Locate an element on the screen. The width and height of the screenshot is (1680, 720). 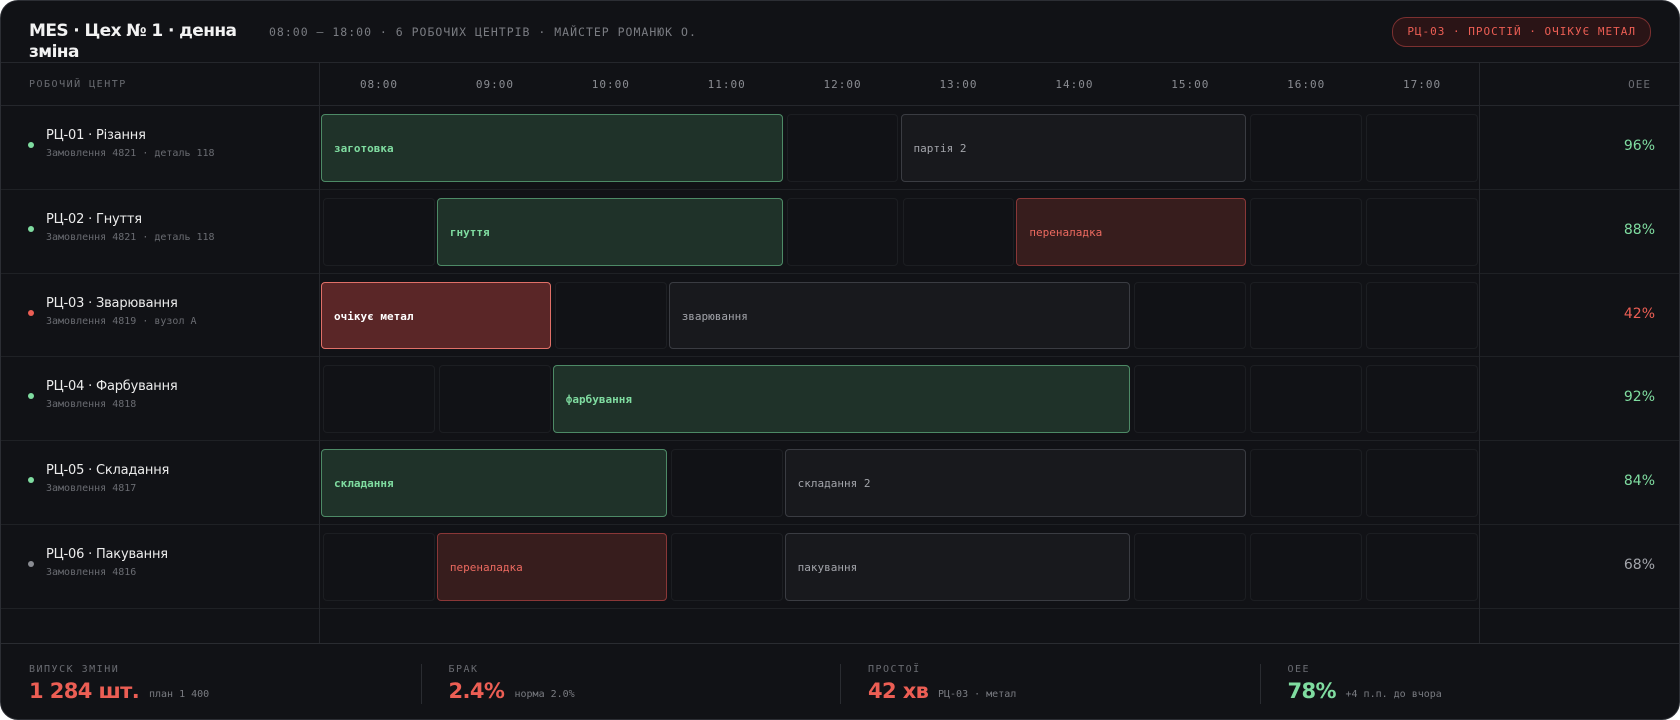
downtime-alert-badge: РЦ-03 · ПРОСТІЙ · ОЧІКУЄ МЕТАЛ is located at coordinates (1521, 32).